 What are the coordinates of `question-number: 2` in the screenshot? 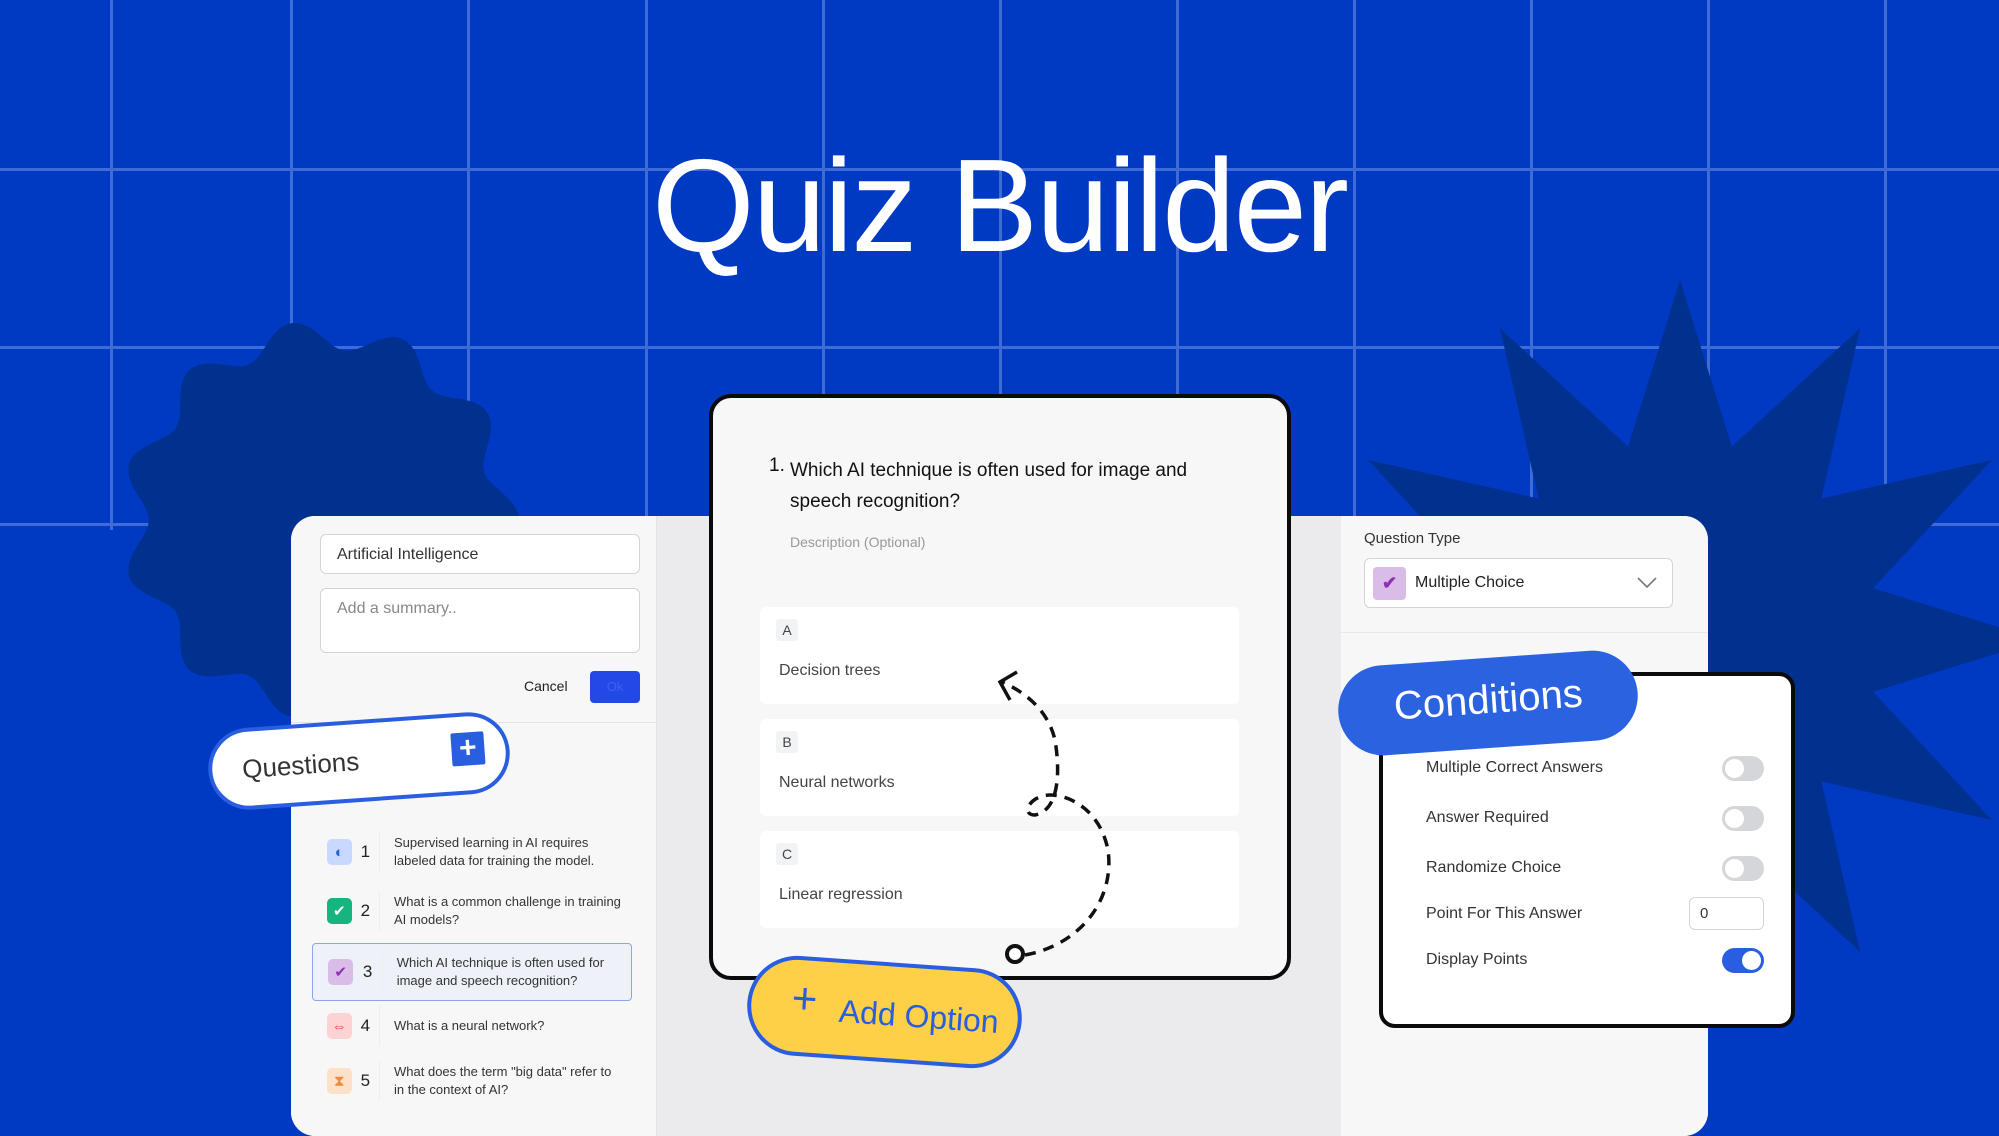 It's located at (366, 911).